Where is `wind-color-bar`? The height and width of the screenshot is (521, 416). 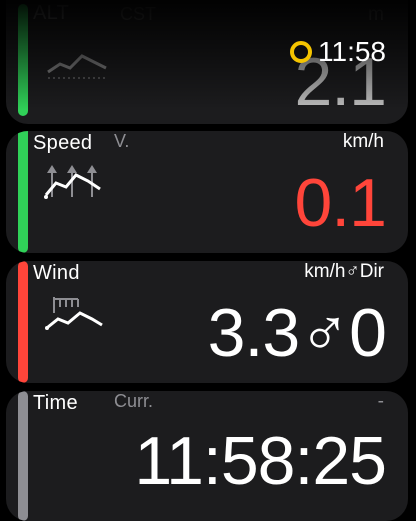
wind-color-bar is located at coordinates (23, 322).